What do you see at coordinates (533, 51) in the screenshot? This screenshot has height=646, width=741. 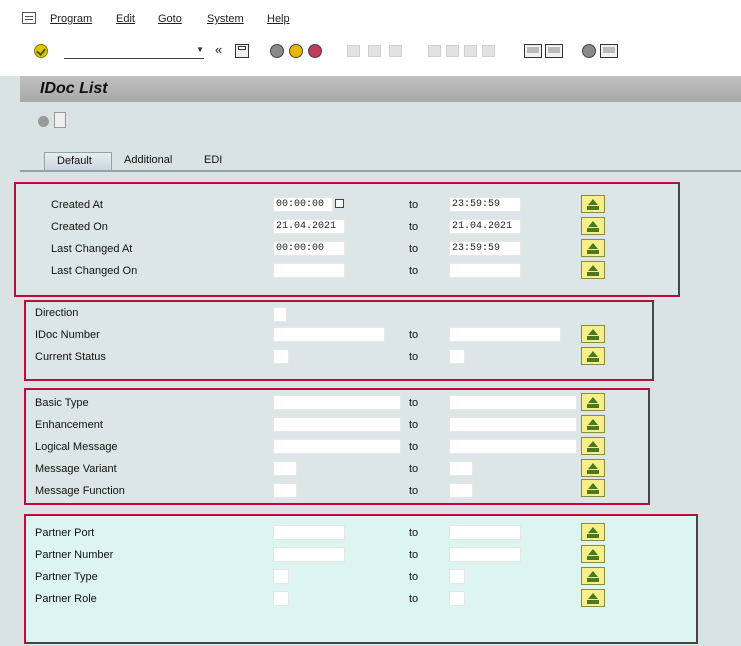 I see `new-session-icon` at bounding box center [533, 51].